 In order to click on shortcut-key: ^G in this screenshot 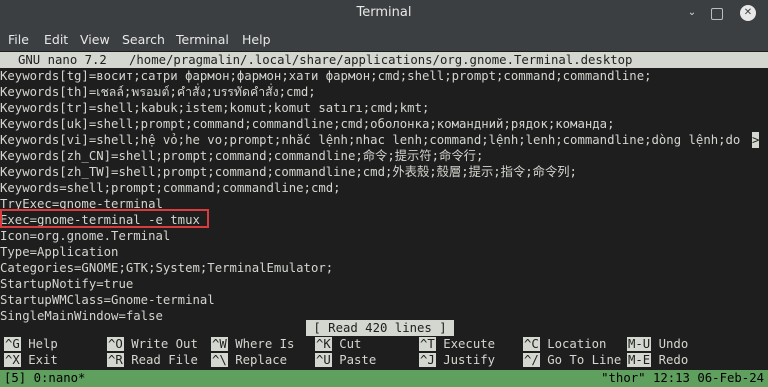, I will do `click(12, 344)`.